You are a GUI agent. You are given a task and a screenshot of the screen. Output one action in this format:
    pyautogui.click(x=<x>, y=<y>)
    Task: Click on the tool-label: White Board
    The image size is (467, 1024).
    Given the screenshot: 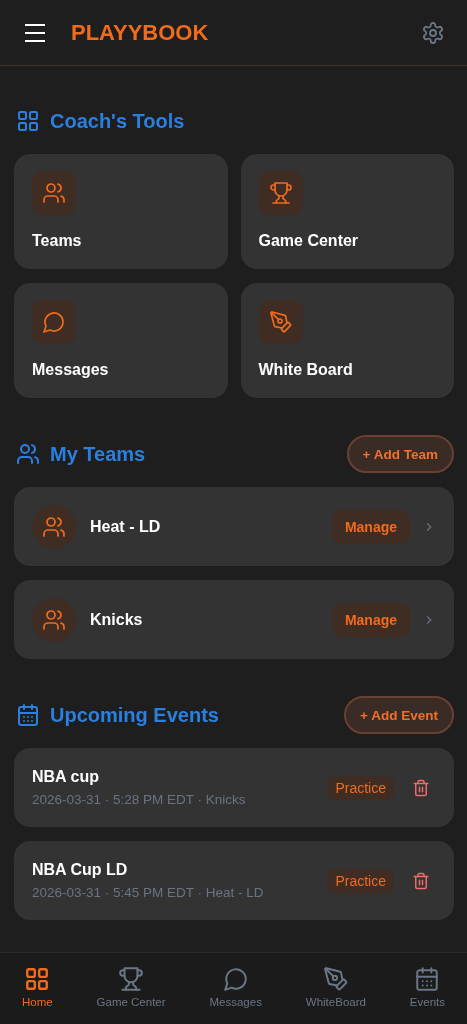 What is the action you would take?
    pyautogui.click(x=305, y=370)
    